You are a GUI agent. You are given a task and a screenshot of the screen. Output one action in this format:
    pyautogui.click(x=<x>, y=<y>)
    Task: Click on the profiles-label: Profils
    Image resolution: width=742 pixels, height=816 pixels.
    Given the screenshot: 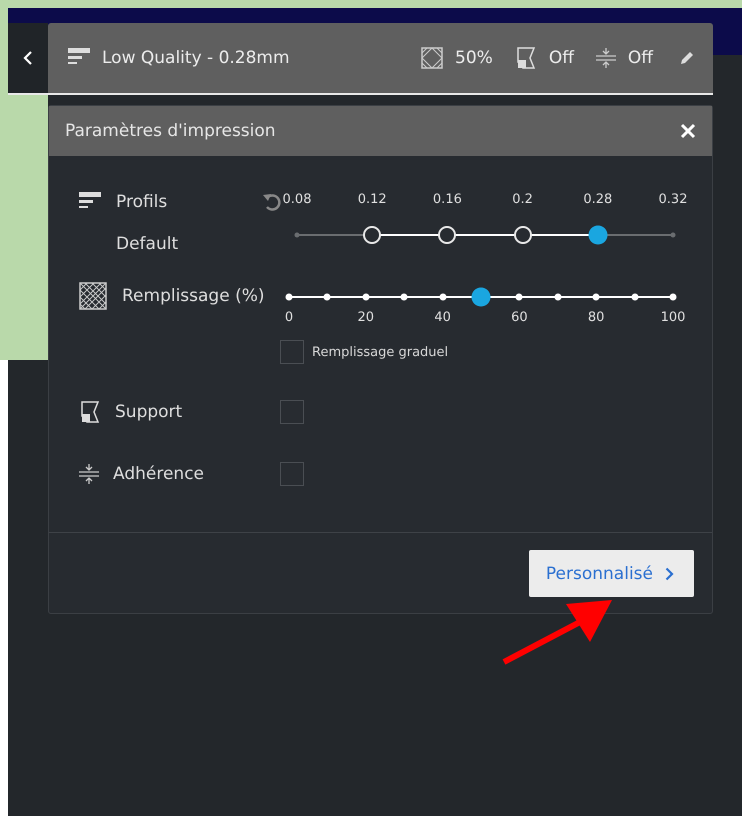 What is the action you would take?
    pyautogui.click(x=142, y=202)
    